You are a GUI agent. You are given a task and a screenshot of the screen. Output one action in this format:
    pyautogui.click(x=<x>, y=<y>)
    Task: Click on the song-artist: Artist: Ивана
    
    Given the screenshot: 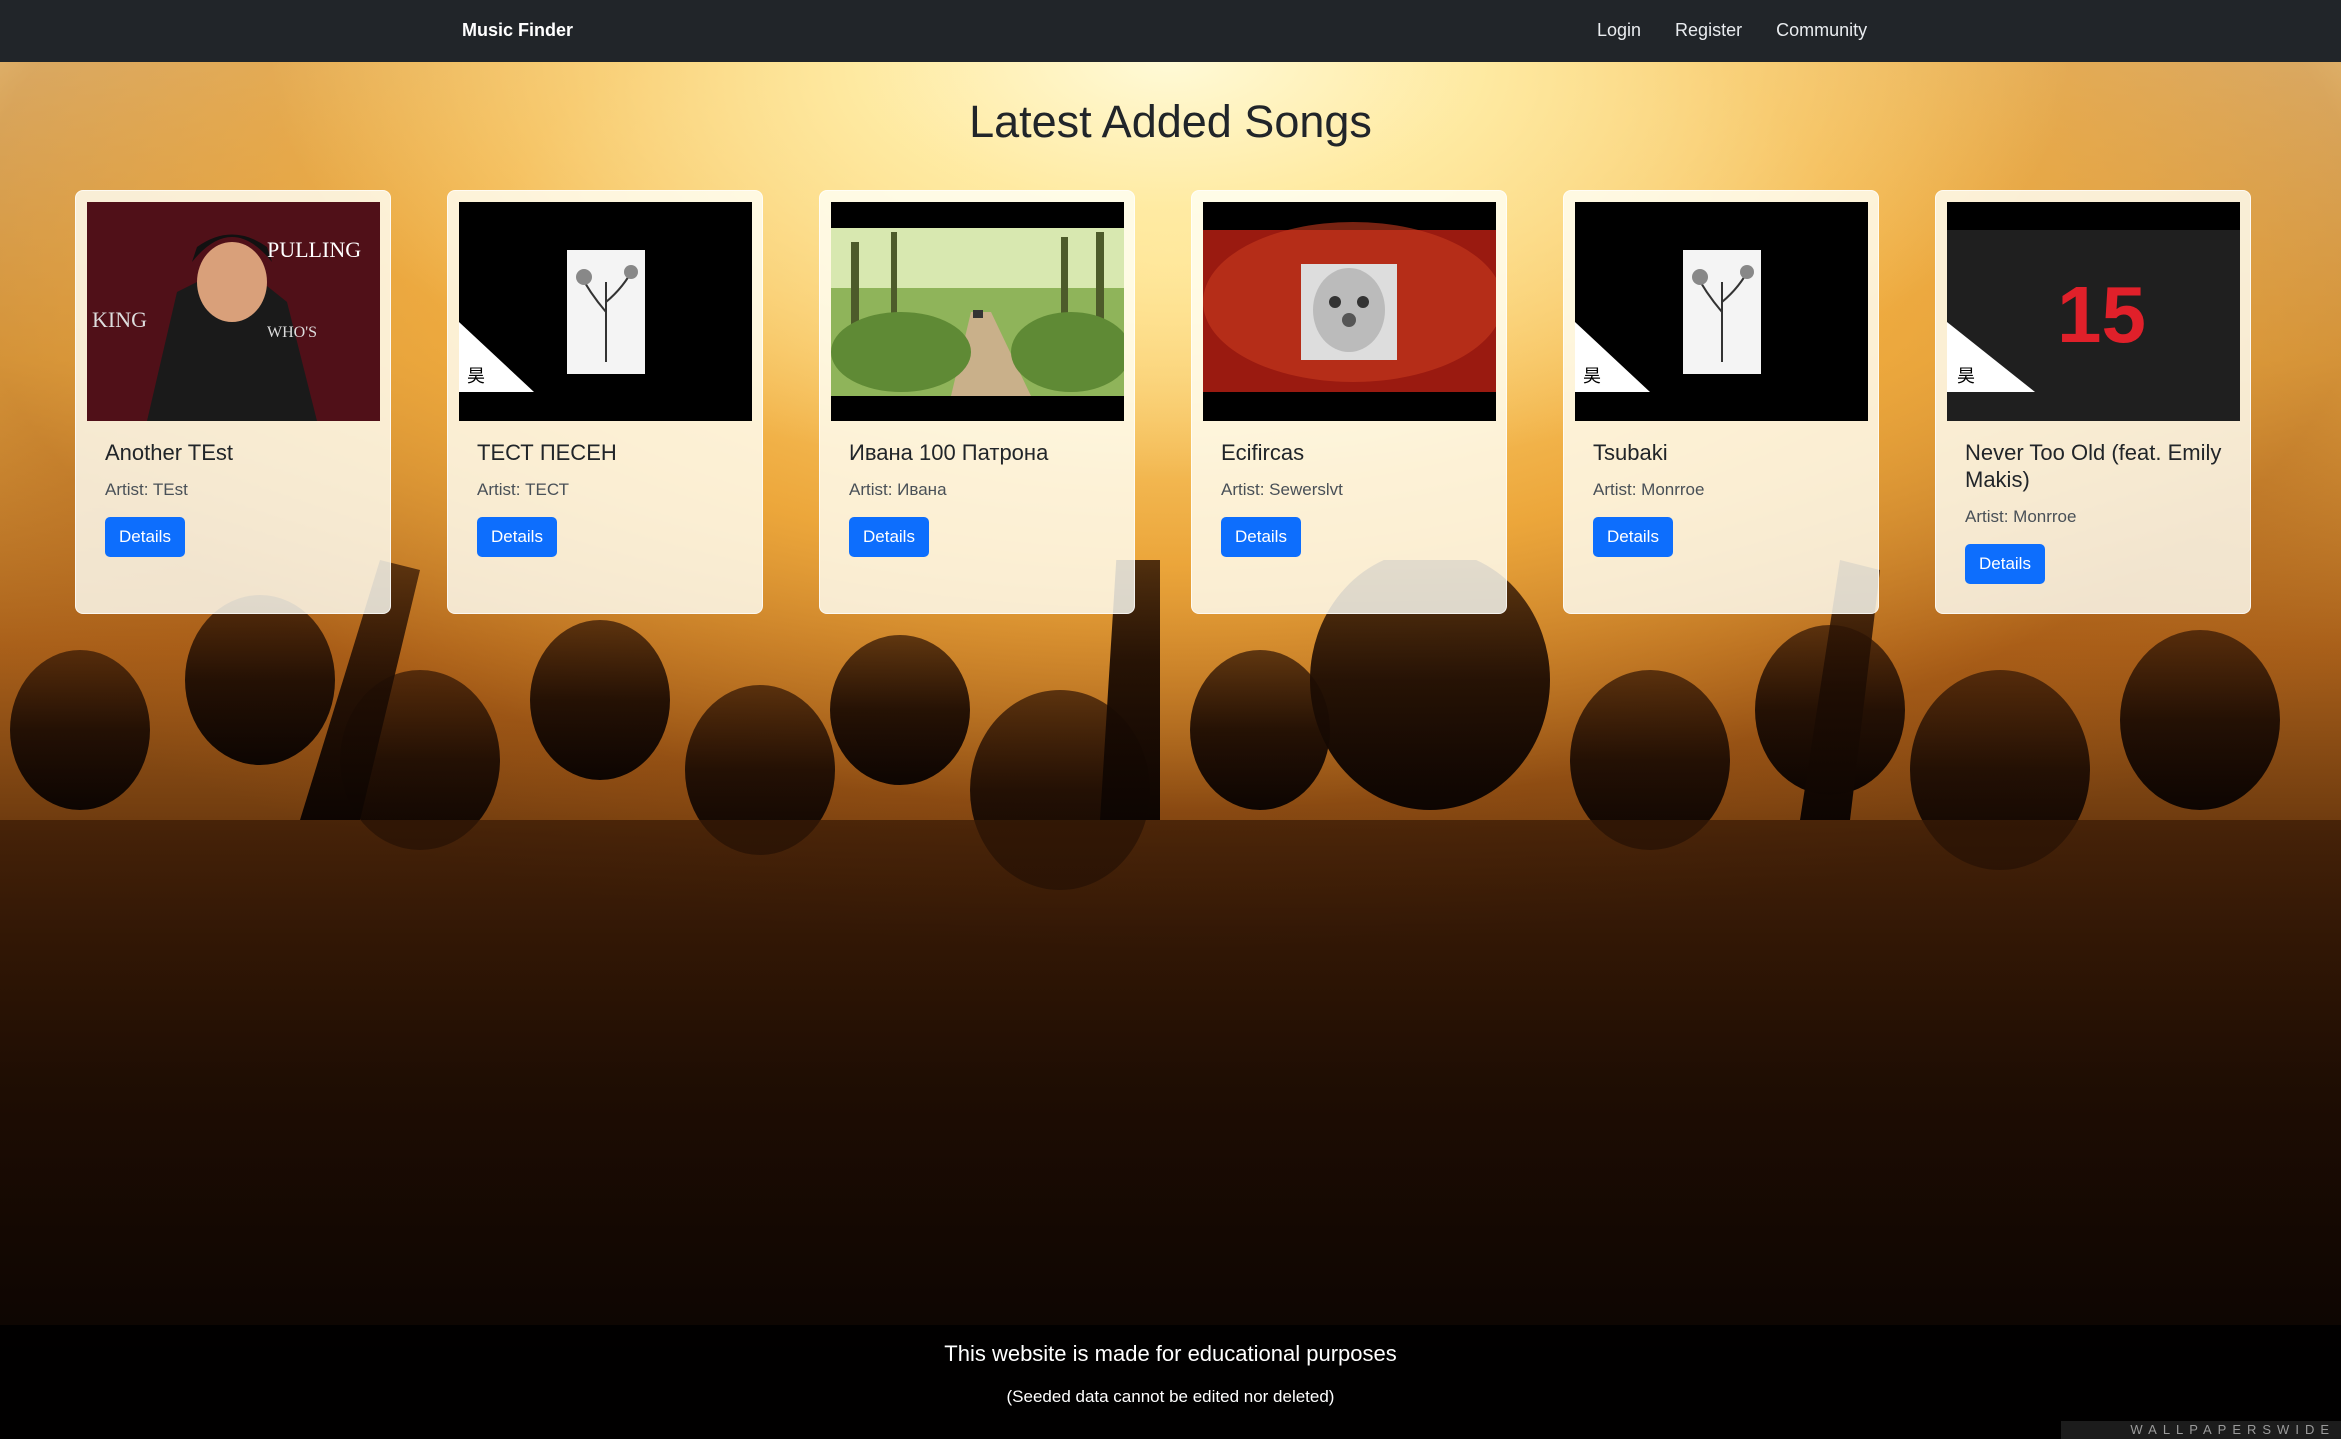 What is the action you would take?
    pyautogui.click(x=898, y=489)
    